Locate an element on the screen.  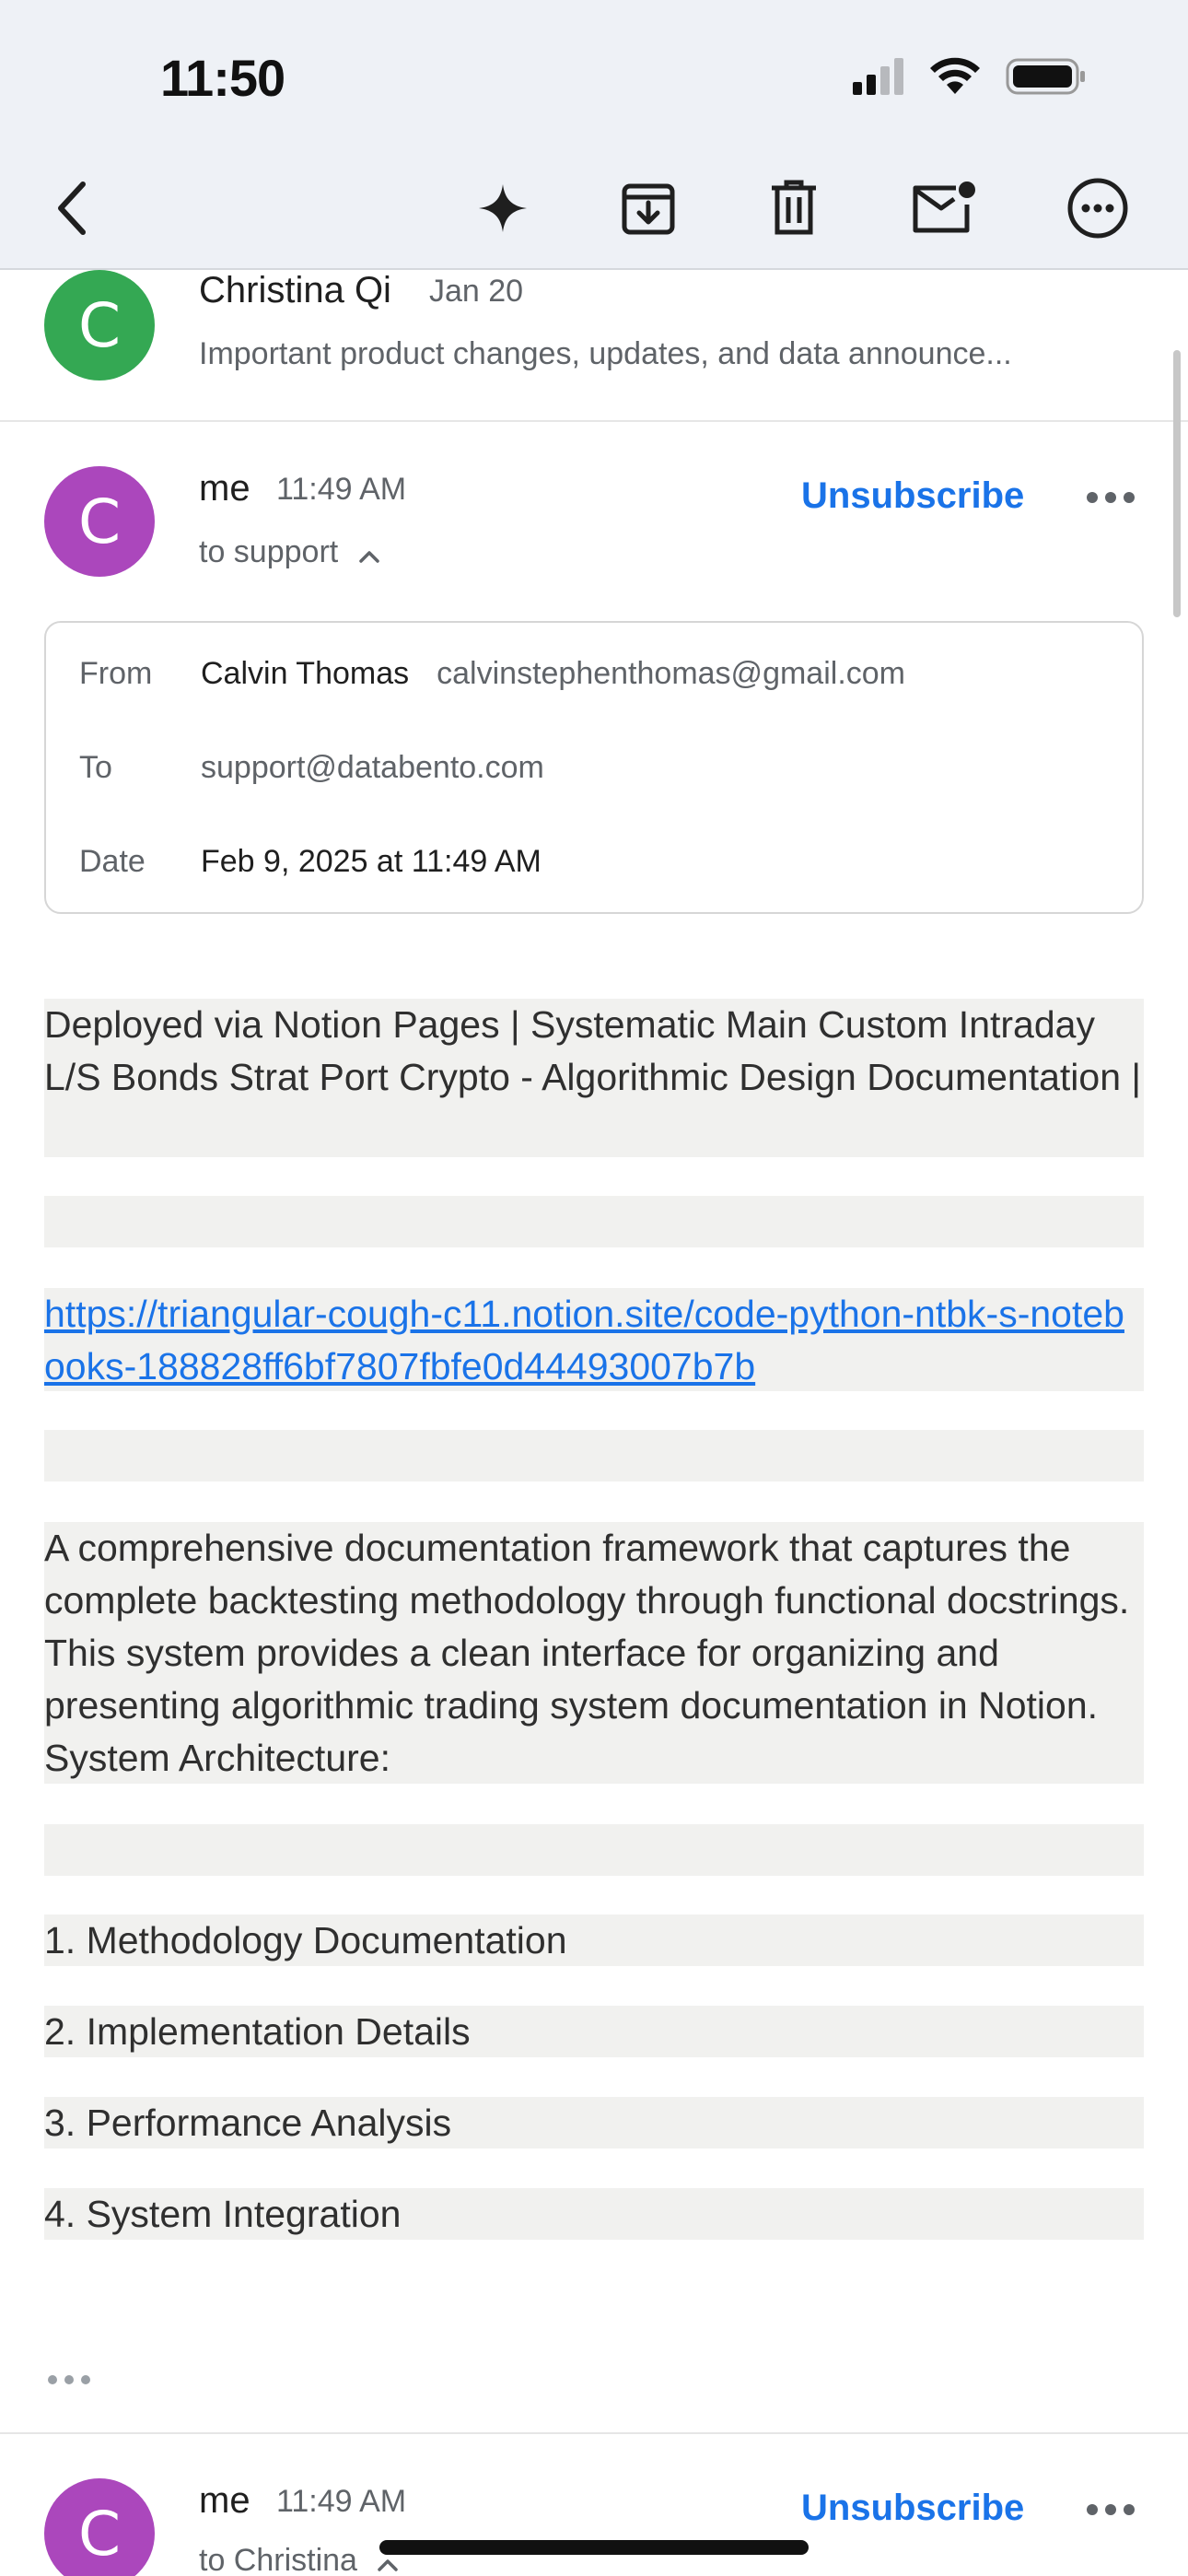
message-date: Jan 20 is located at coordinates (476, 291).